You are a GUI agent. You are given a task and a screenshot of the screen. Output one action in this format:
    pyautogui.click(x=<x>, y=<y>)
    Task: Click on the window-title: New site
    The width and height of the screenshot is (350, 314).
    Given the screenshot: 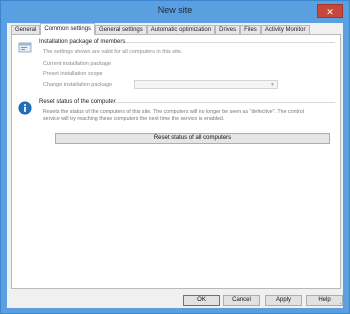 What is the action you would take?
    pyautogui.click(x=175, y=10)
    